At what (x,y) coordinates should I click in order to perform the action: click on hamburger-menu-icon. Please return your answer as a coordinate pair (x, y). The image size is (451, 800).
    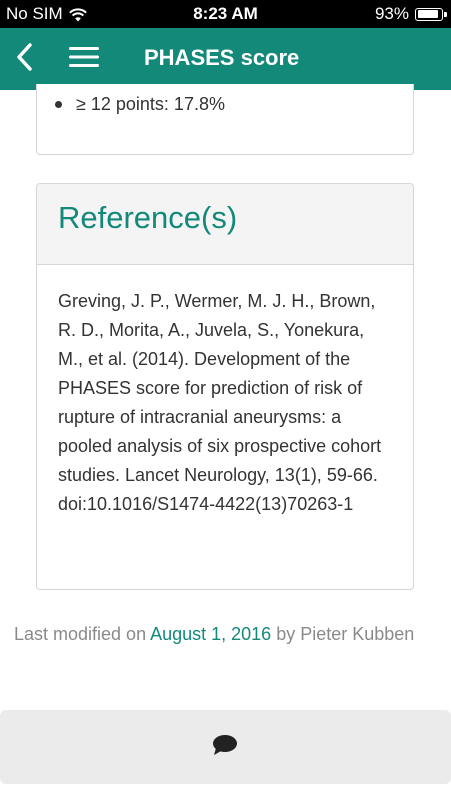
    Looking at the image, I should click on (84, 59).